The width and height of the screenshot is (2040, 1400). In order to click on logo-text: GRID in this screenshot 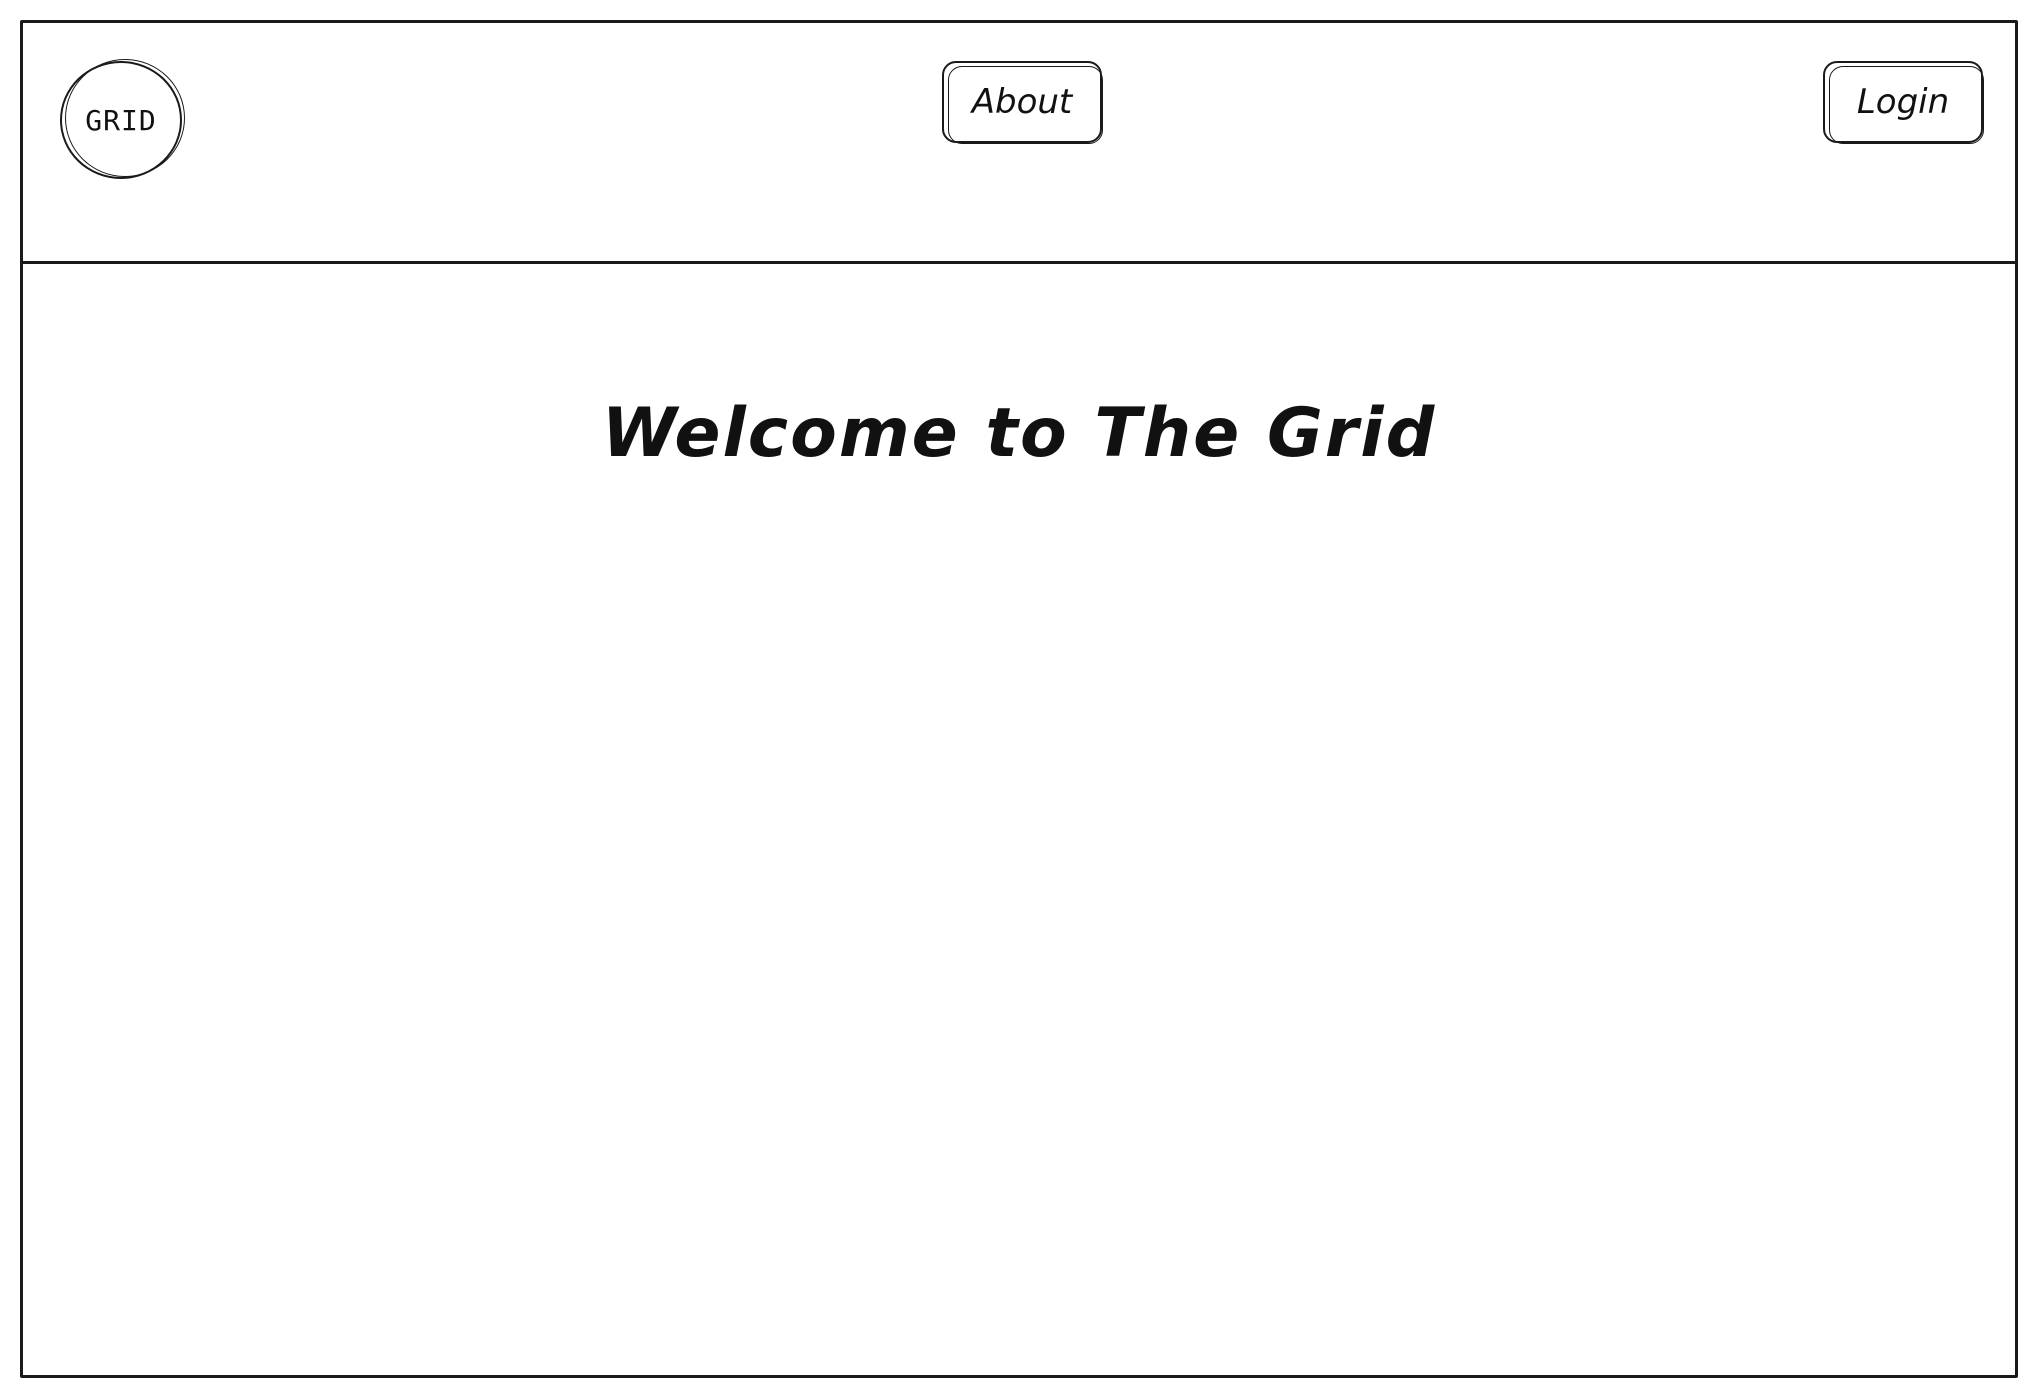, I will do `click(121, 120)`.